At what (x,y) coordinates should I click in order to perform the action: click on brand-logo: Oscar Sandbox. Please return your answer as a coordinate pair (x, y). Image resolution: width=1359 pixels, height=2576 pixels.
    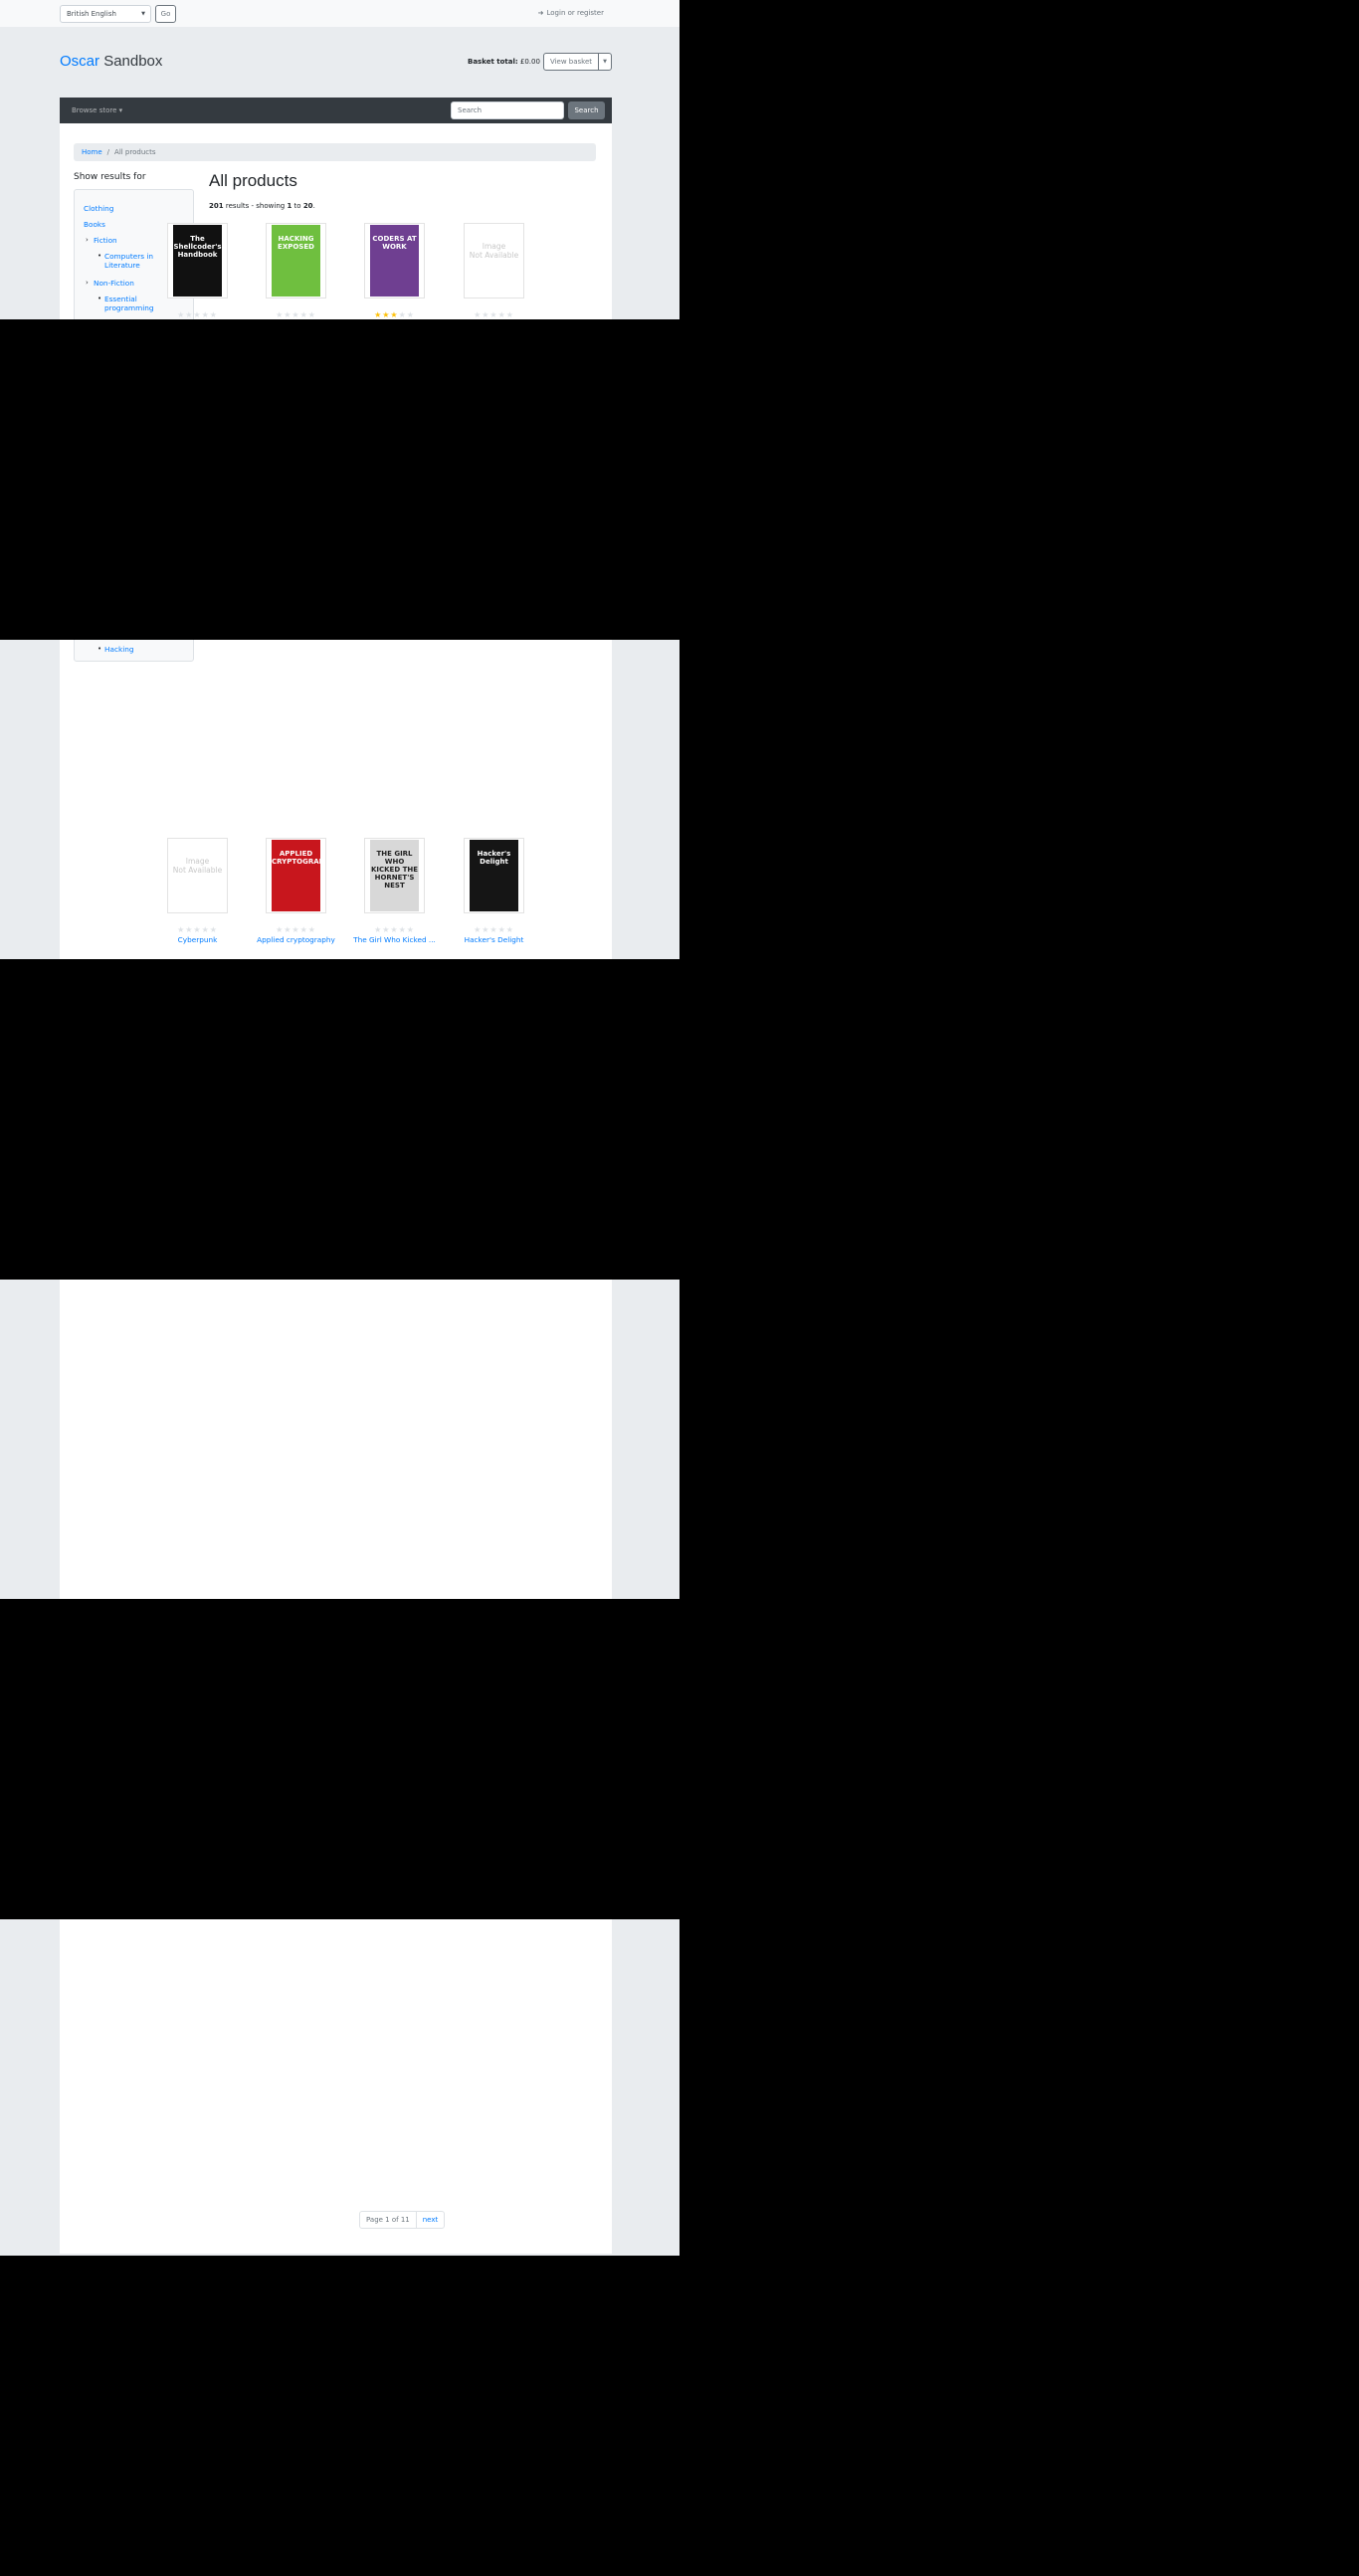
    Looking at the image, I should click on (111, 61).